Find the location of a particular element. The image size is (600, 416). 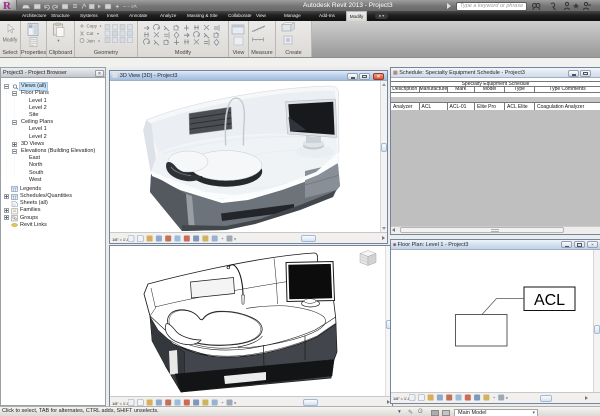

svg-text: ACL is located at coordinates (549, 300).